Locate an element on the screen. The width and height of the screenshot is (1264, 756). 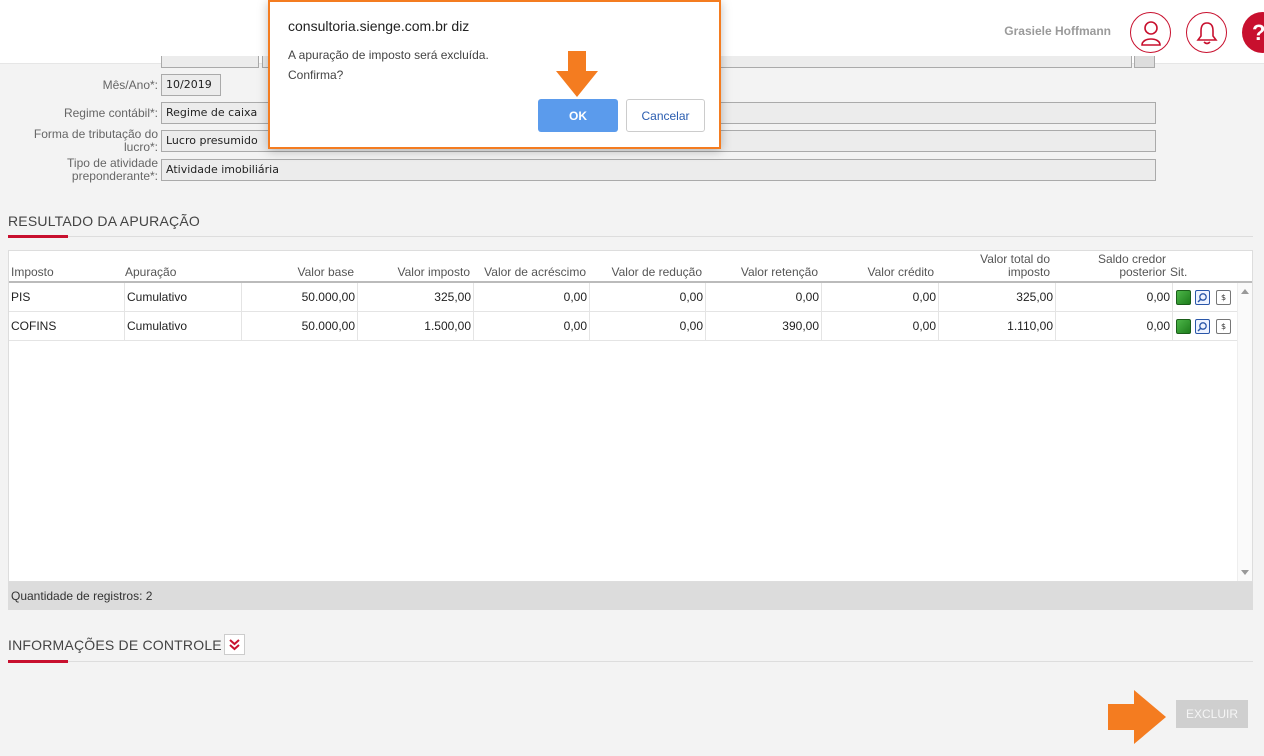
hidden-field-left is located at coordinates (210, 62).